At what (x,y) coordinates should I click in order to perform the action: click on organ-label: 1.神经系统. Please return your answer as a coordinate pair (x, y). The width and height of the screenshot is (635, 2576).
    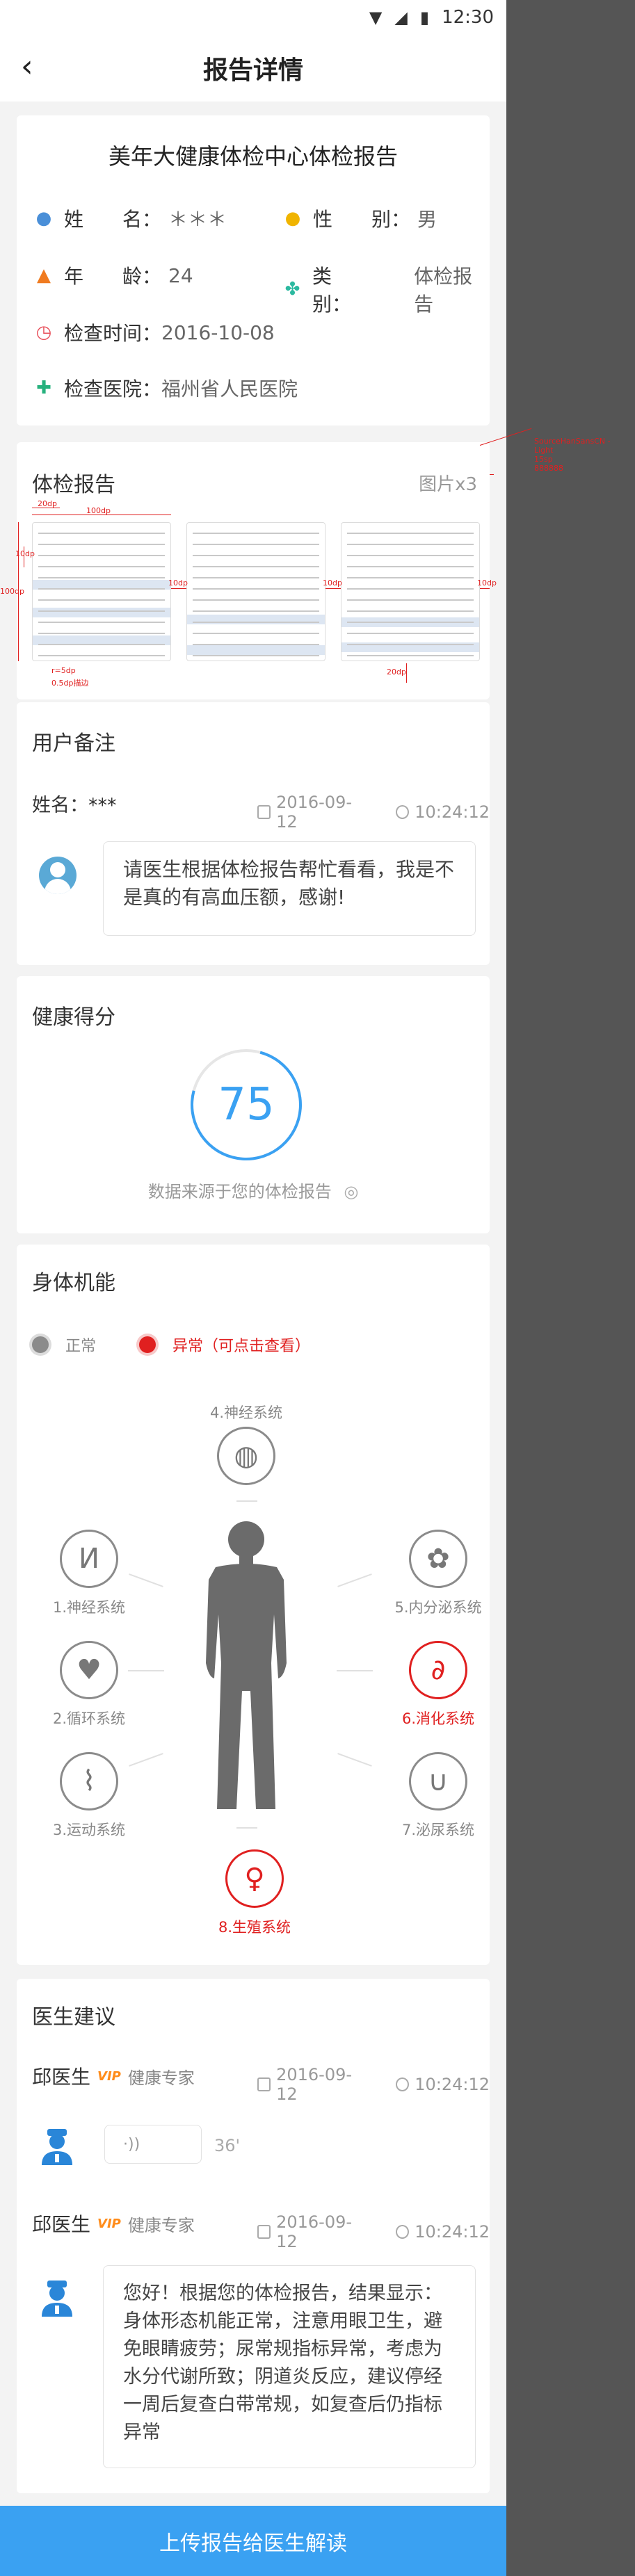
    Looking at the image, I should click on (89, 1607).